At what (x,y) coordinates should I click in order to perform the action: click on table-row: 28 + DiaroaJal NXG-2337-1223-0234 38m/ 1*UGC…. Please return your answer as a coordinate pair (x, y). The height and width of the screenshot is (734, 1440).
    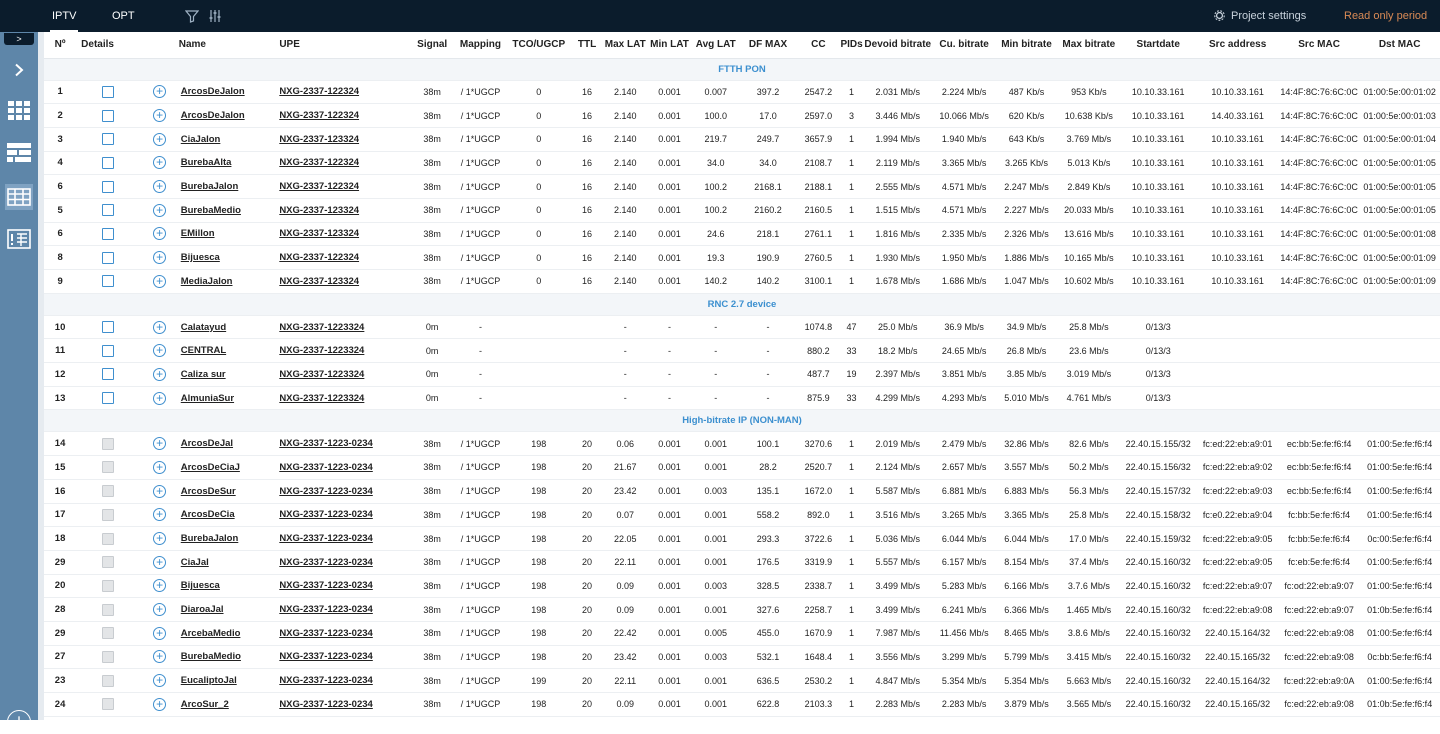
    Looking at the image, I should click on (742, 609).